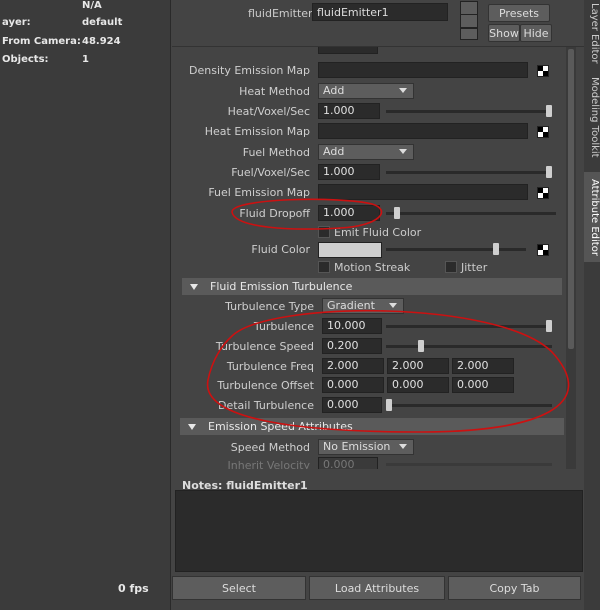  What do you see at coordinates (307, 214) in the screenshot?
I see `annotation-circle-dropoff` at bounding box center [307, 214].